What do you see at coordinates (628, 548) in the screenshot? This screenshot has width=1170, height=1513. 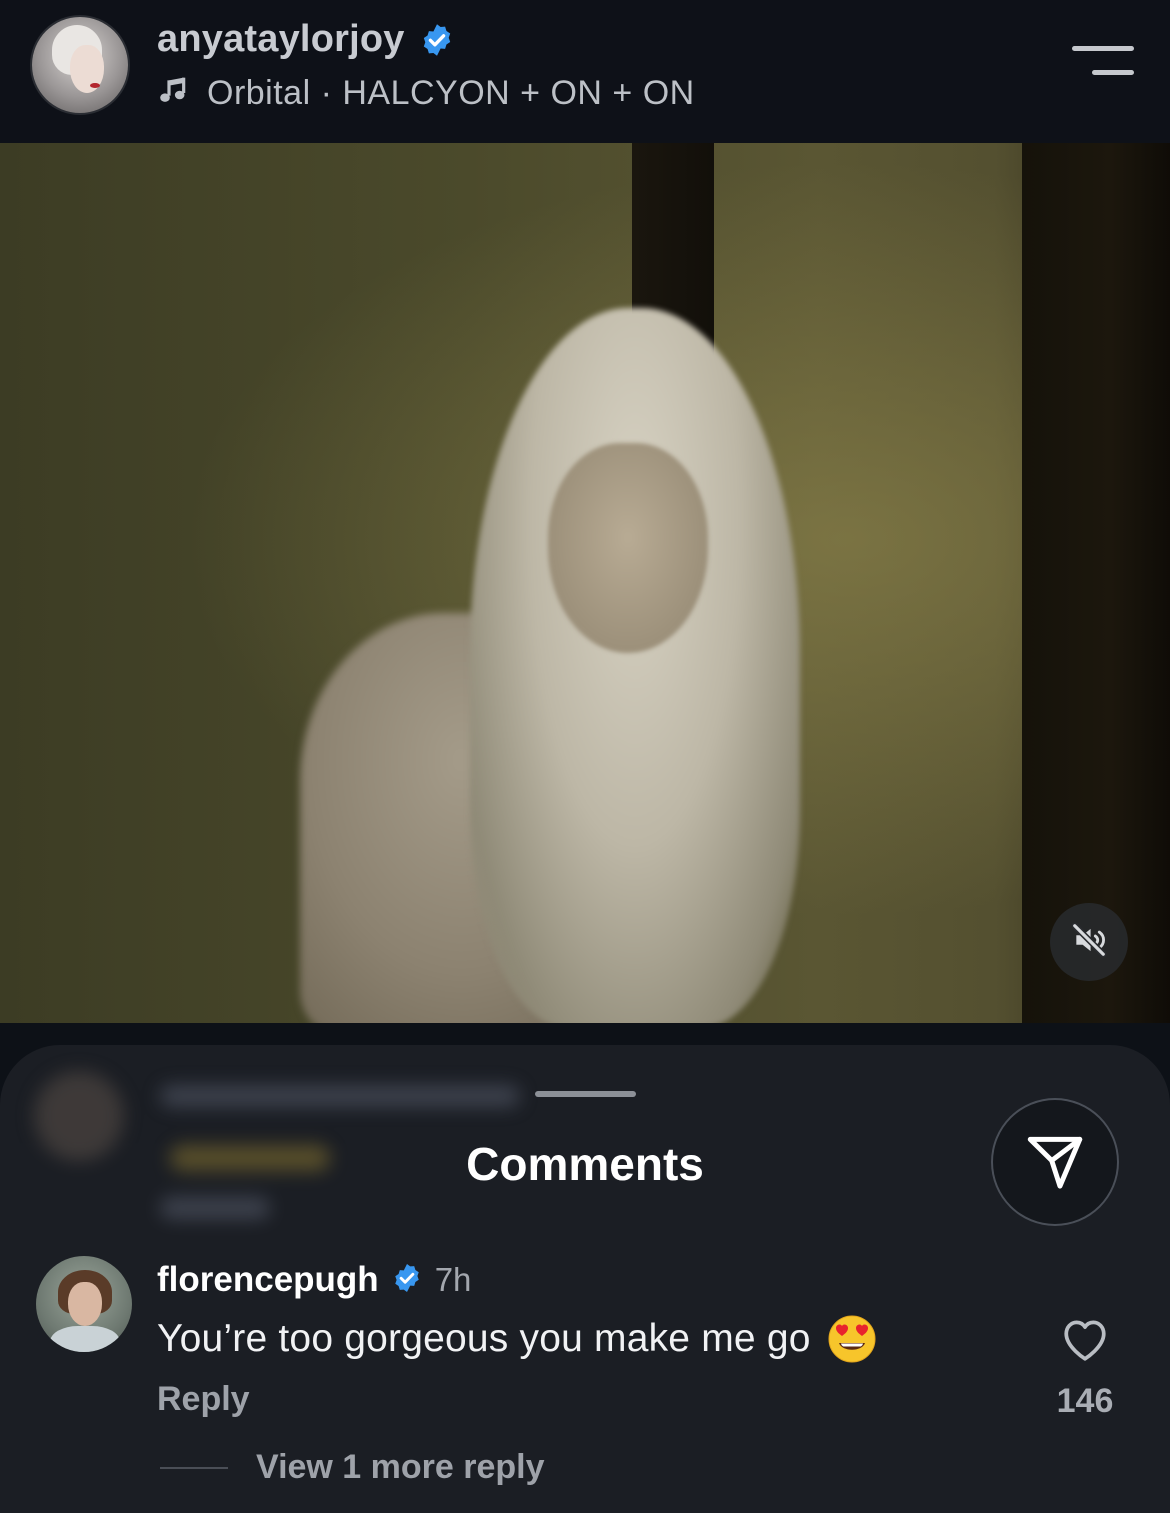 I see `video-figure-face` at bounding box center [628, 548].